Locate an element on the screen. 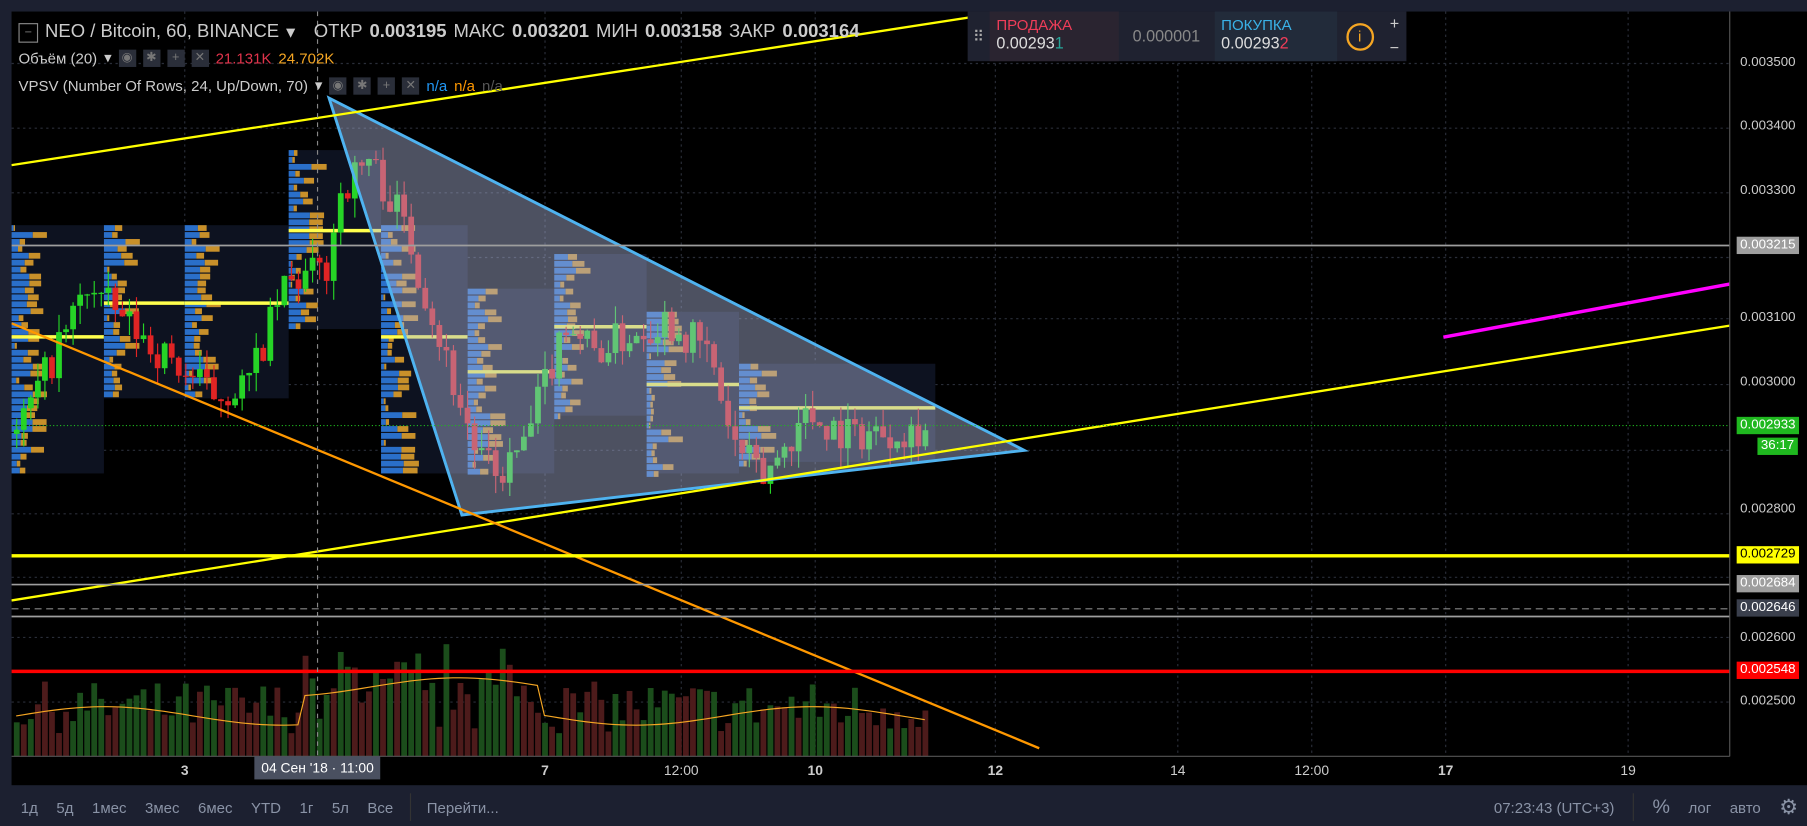 This screenshot has height=826, width=1807. range-button-3: 3мес is located at coordinates (162, 806).